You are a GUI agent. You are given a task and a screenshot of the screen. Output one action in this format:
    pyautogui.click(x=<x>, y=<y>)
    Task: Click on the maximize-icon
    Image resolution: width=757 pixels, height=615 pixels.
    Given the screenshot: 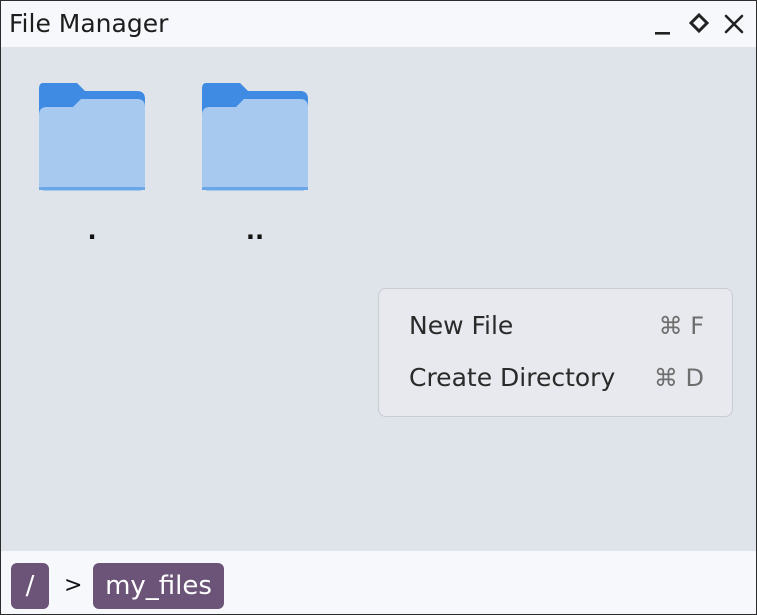 What is the action you would take?
    pyautogui.click(x=699, y=23)
    